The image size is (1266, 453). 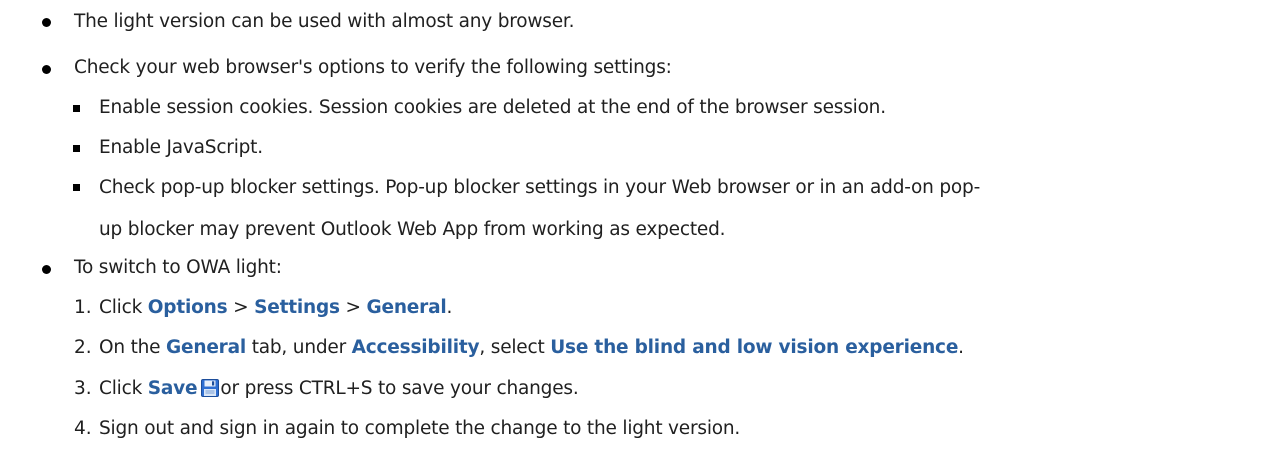 What do you see at coordinates (181, 147) in the screenshot?
I see `setting-javascript: Enable JavaScript.` at bounding box center [181, 147].